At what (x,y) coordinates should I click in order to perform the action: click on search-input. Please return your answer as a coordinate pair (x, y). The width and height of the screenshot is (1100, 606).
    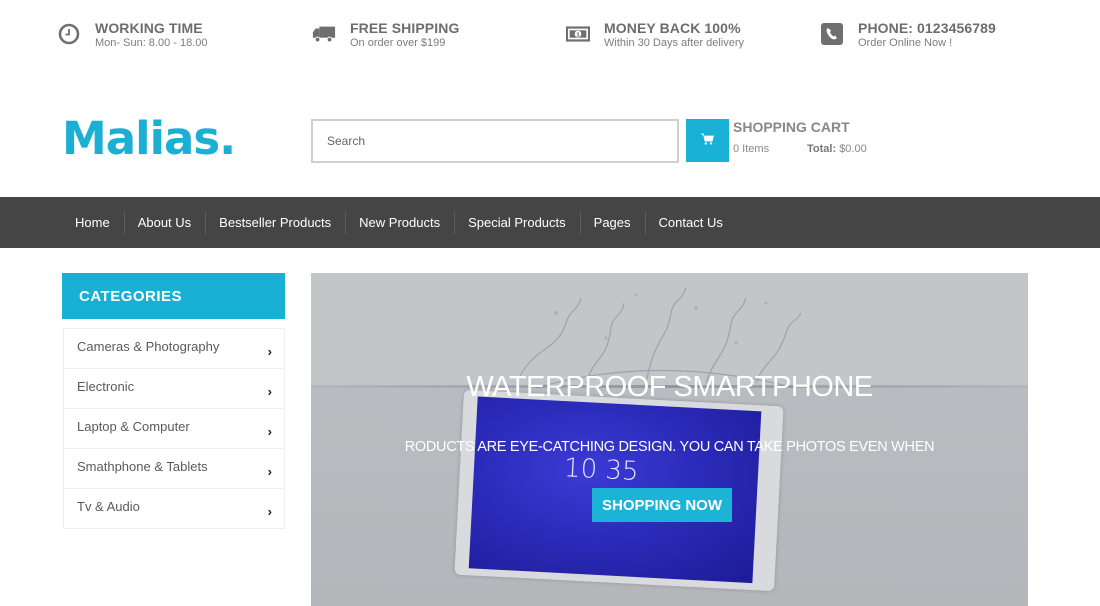
    Looking at the image, I should click on (495, 141).